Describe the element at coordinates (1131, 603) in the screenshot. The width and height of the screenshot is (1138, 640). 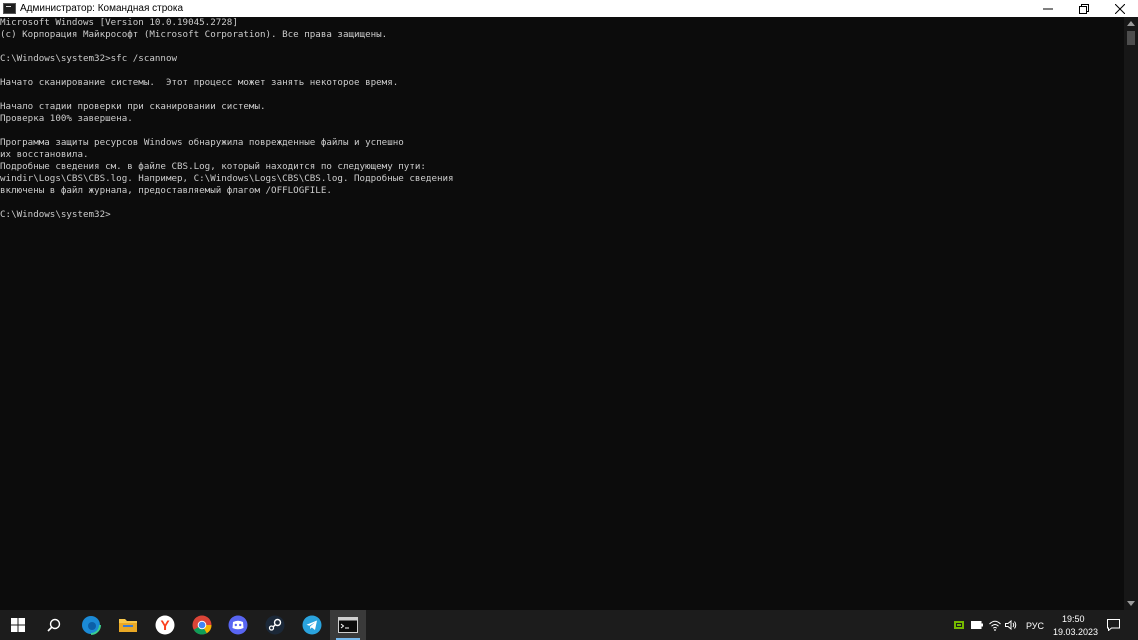
I see `scroll-down-icon` at that location.